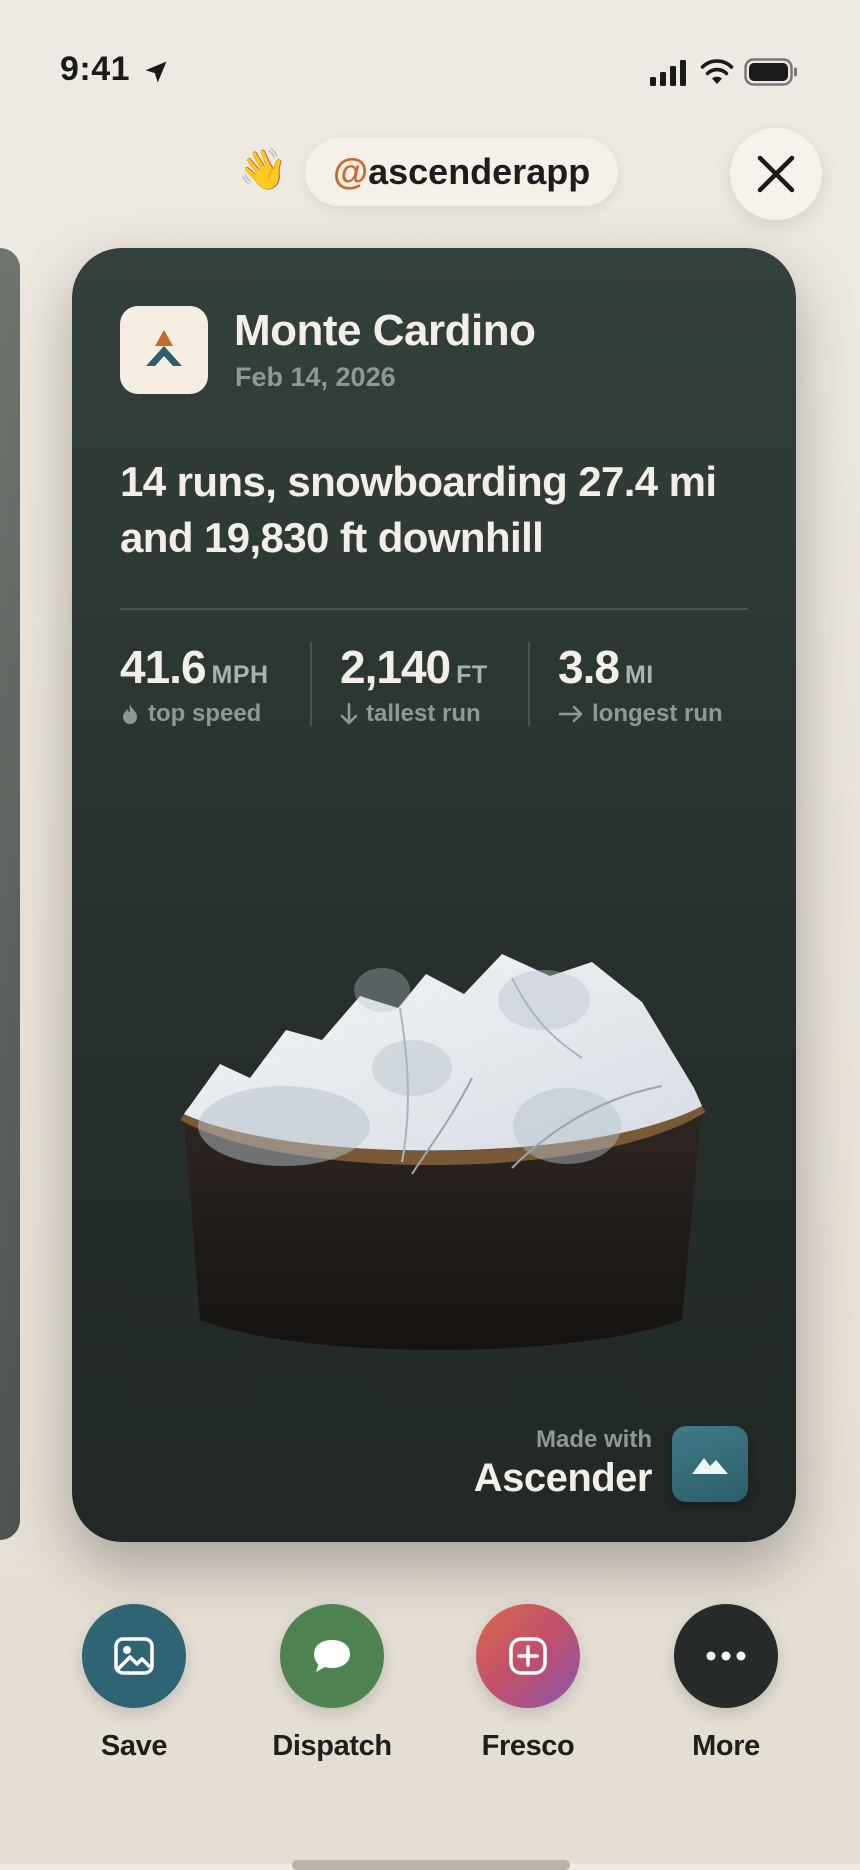 Image resolution: width=860 pixels, height=1870 pixels. Describe the element at coordinates (263, 170) in the screenshot. I see `wave-emoji: 👋` at that location.